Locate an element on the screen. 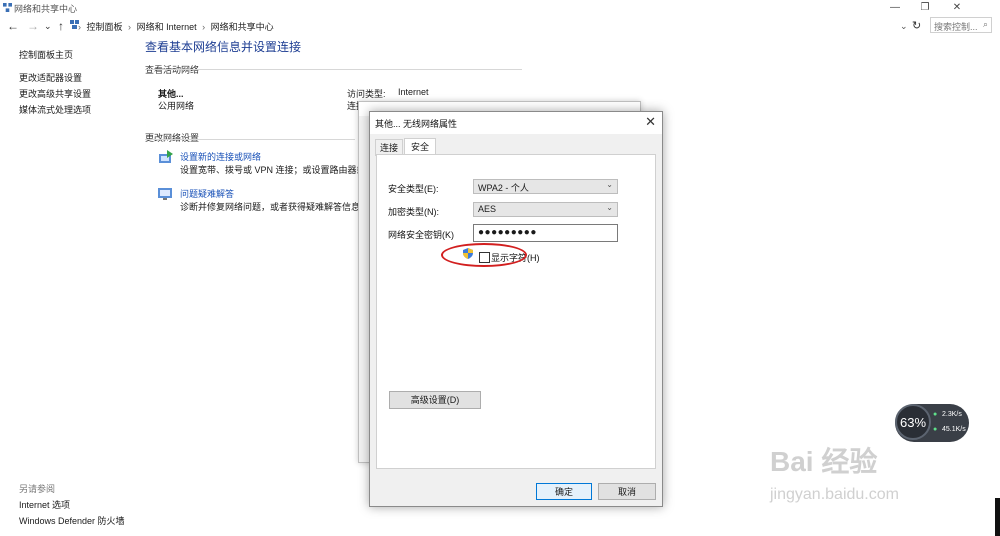  download-speed: 45.1K/s is located at coordinates (954, 429).